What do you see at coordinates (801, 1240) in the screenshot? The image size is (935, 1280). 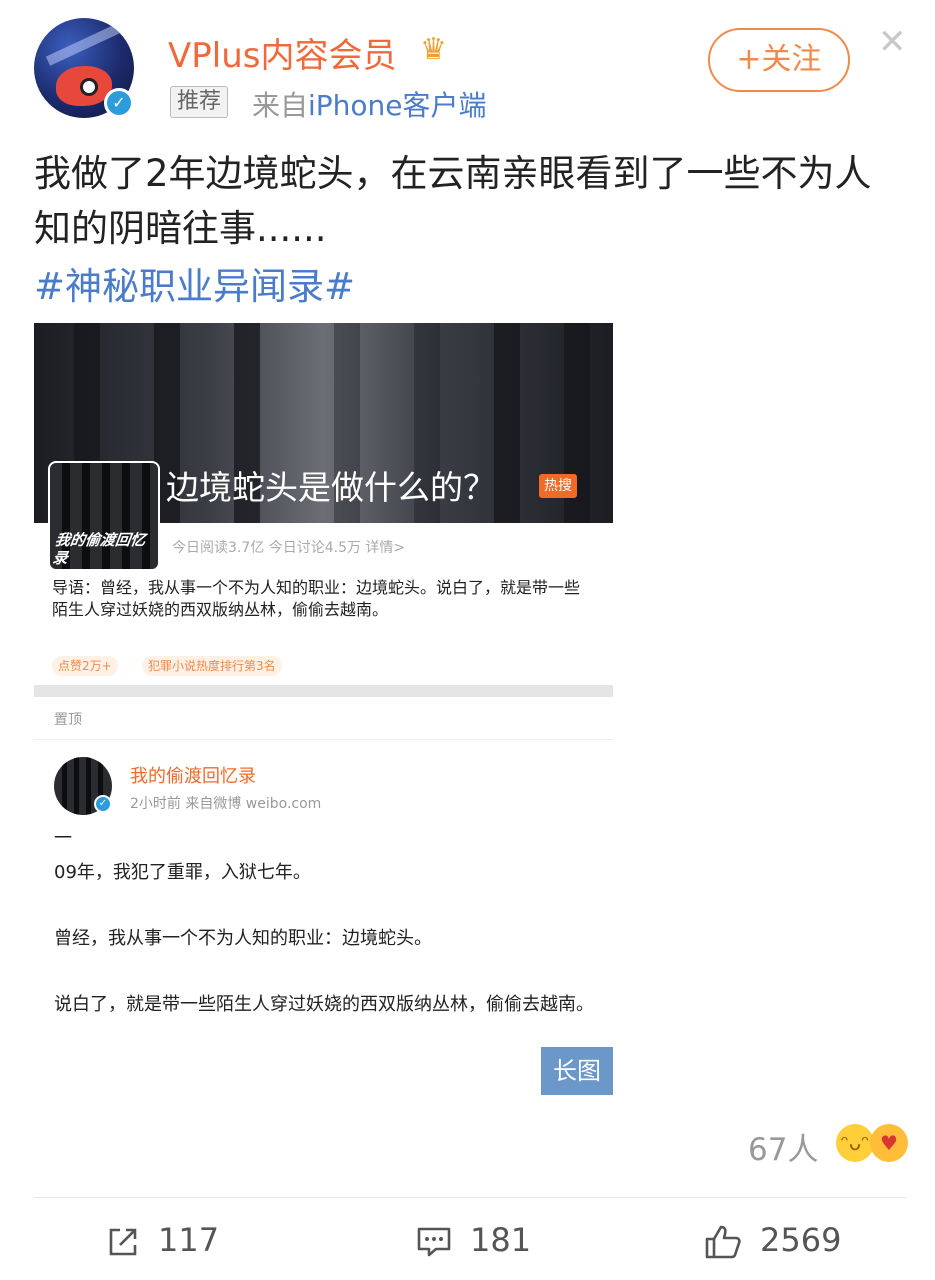 I see `like-count: 2569` at bounding box center [801, 1240].